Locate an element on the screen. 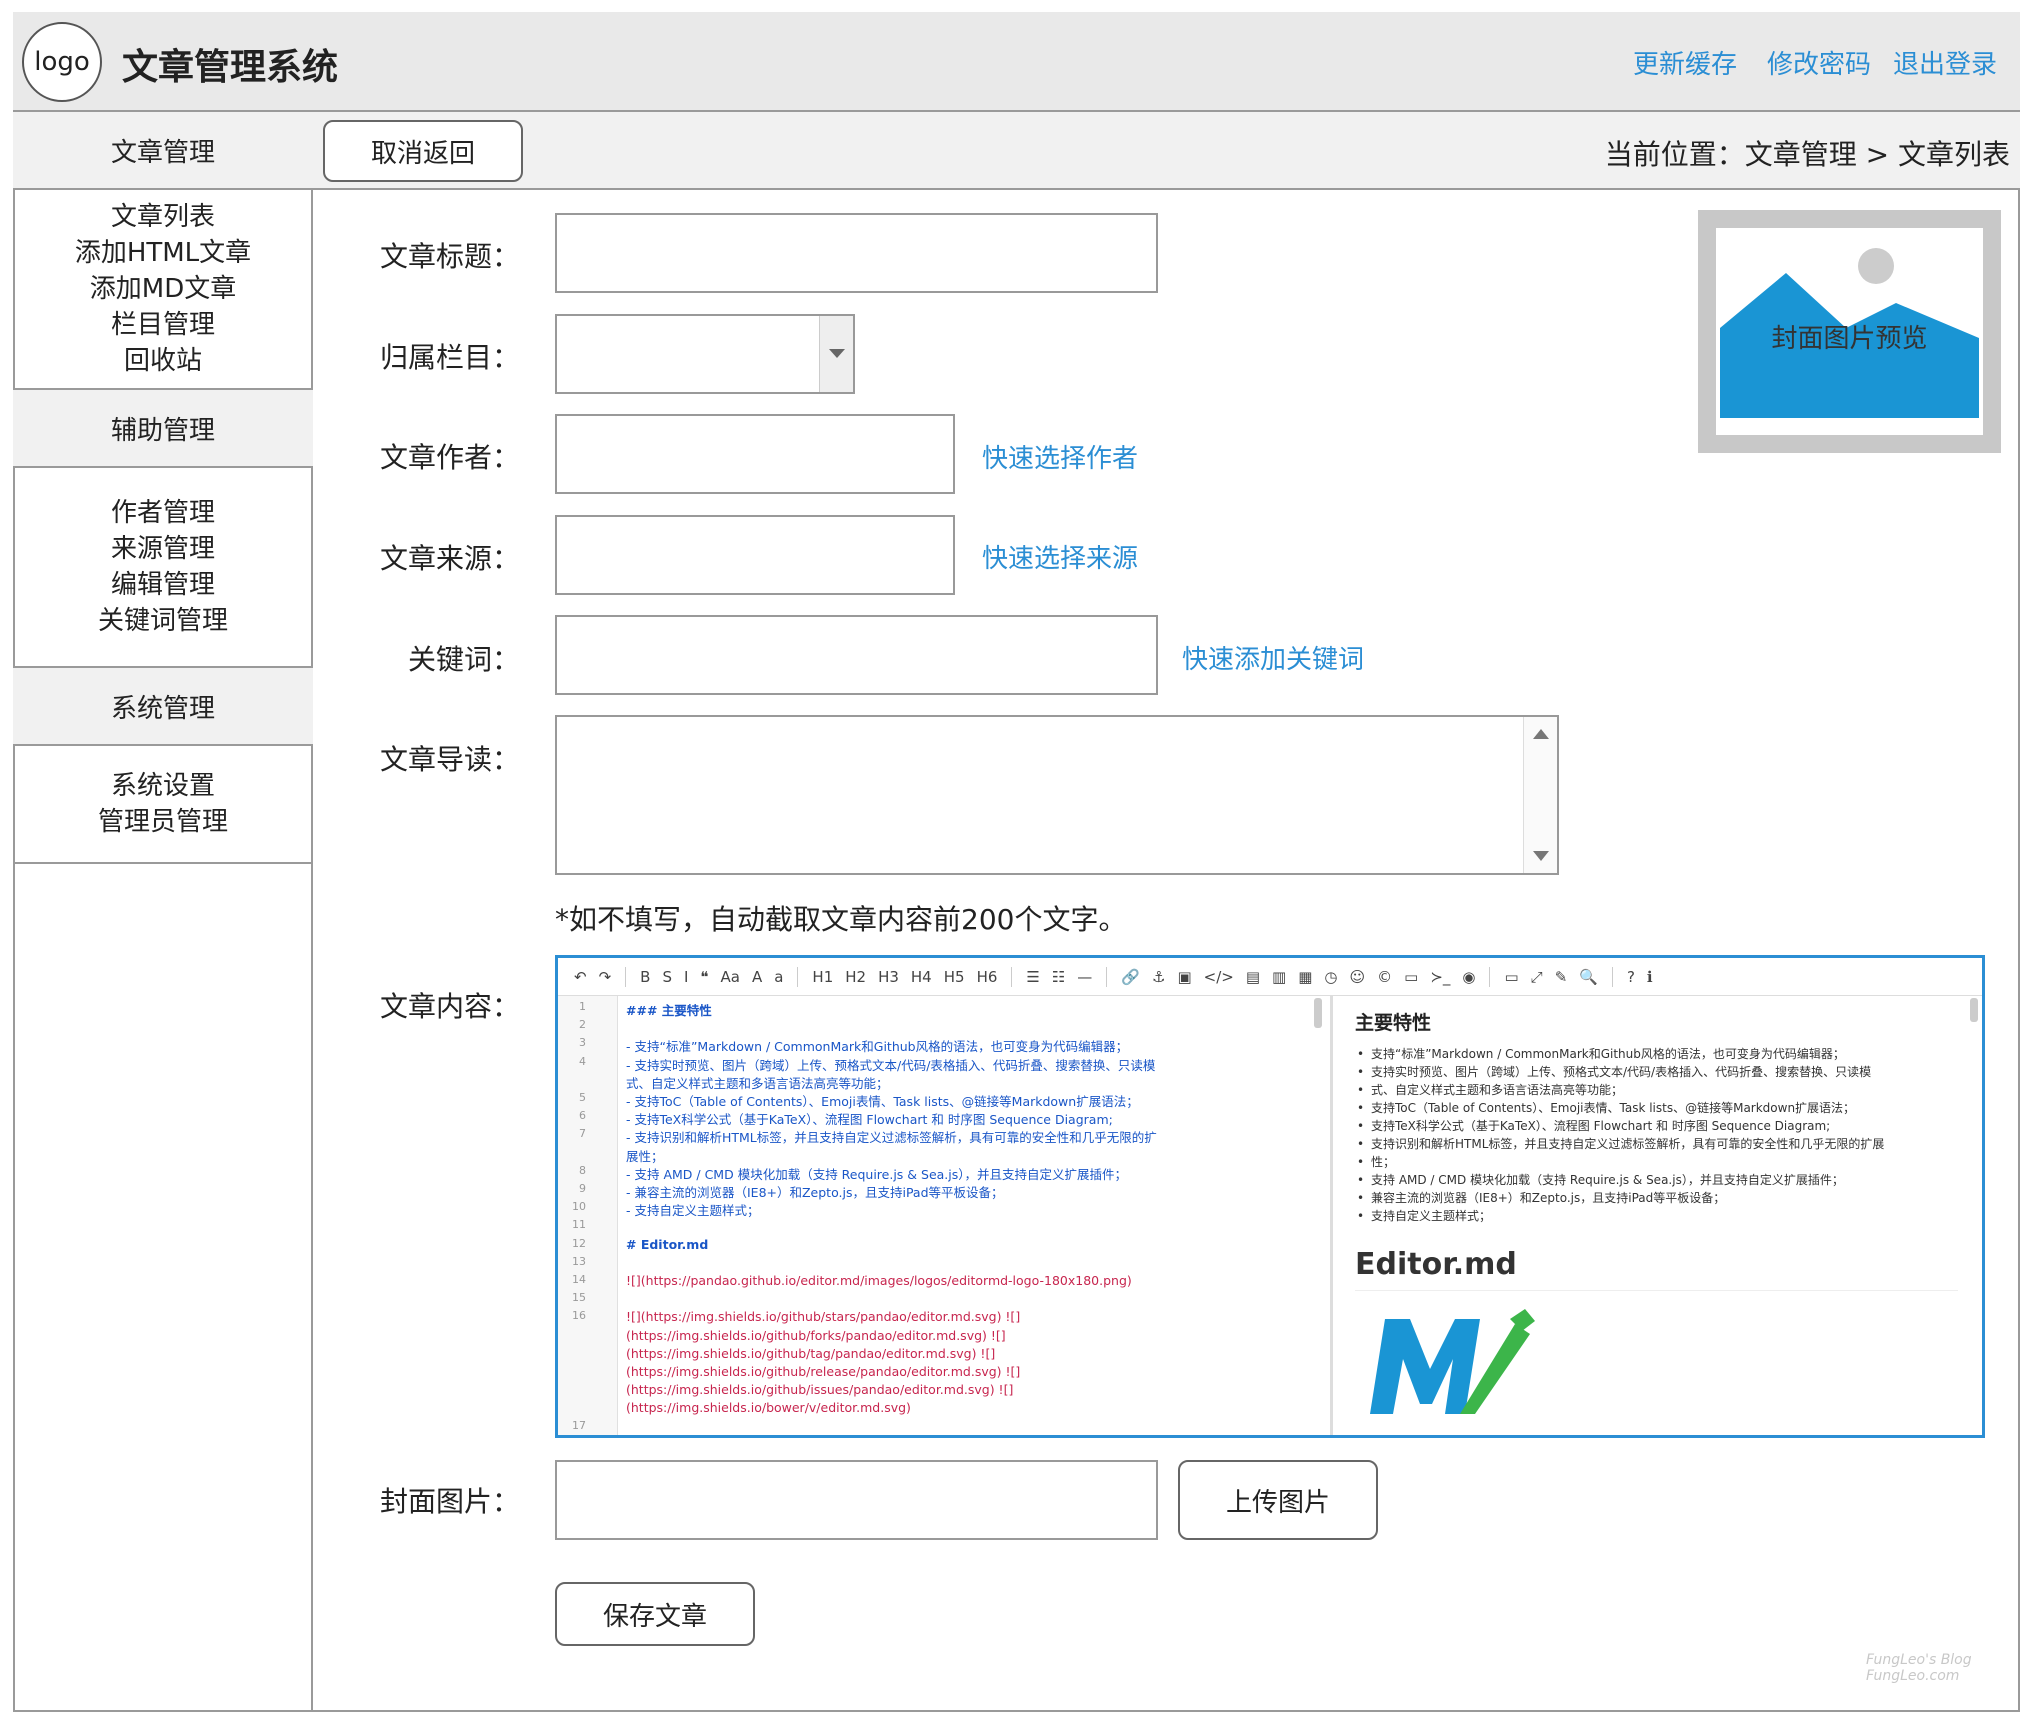  preview-title: Editor.md is located at coordinates (1656, 1269).